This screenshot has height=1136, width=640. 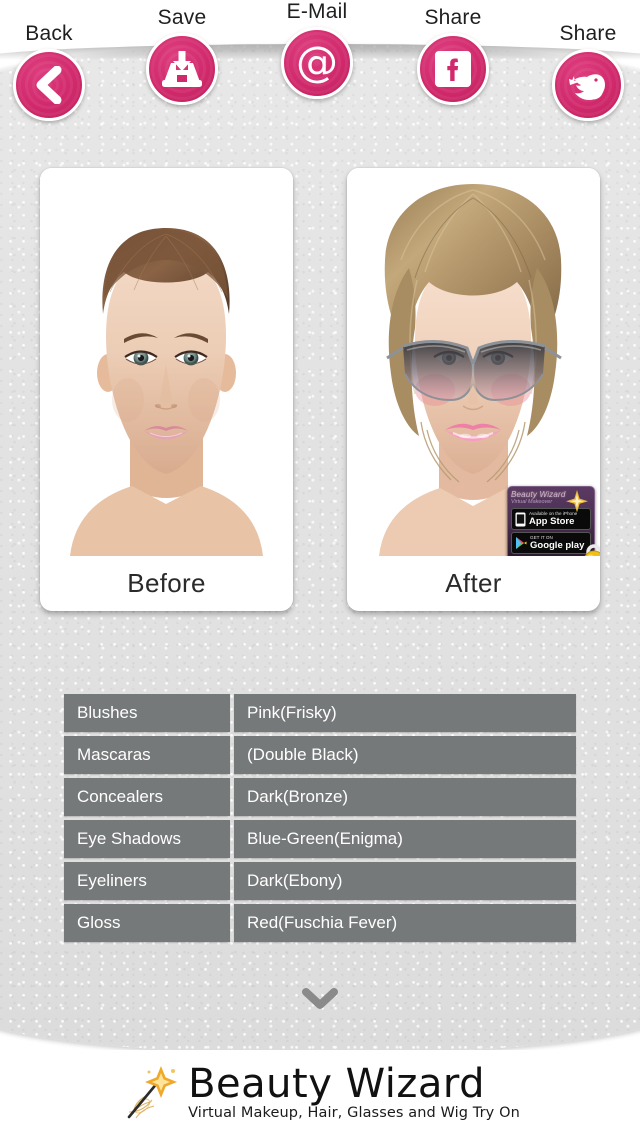 I want to click on table-row: Mascaras (Double Black), so click(x=320, y=755).